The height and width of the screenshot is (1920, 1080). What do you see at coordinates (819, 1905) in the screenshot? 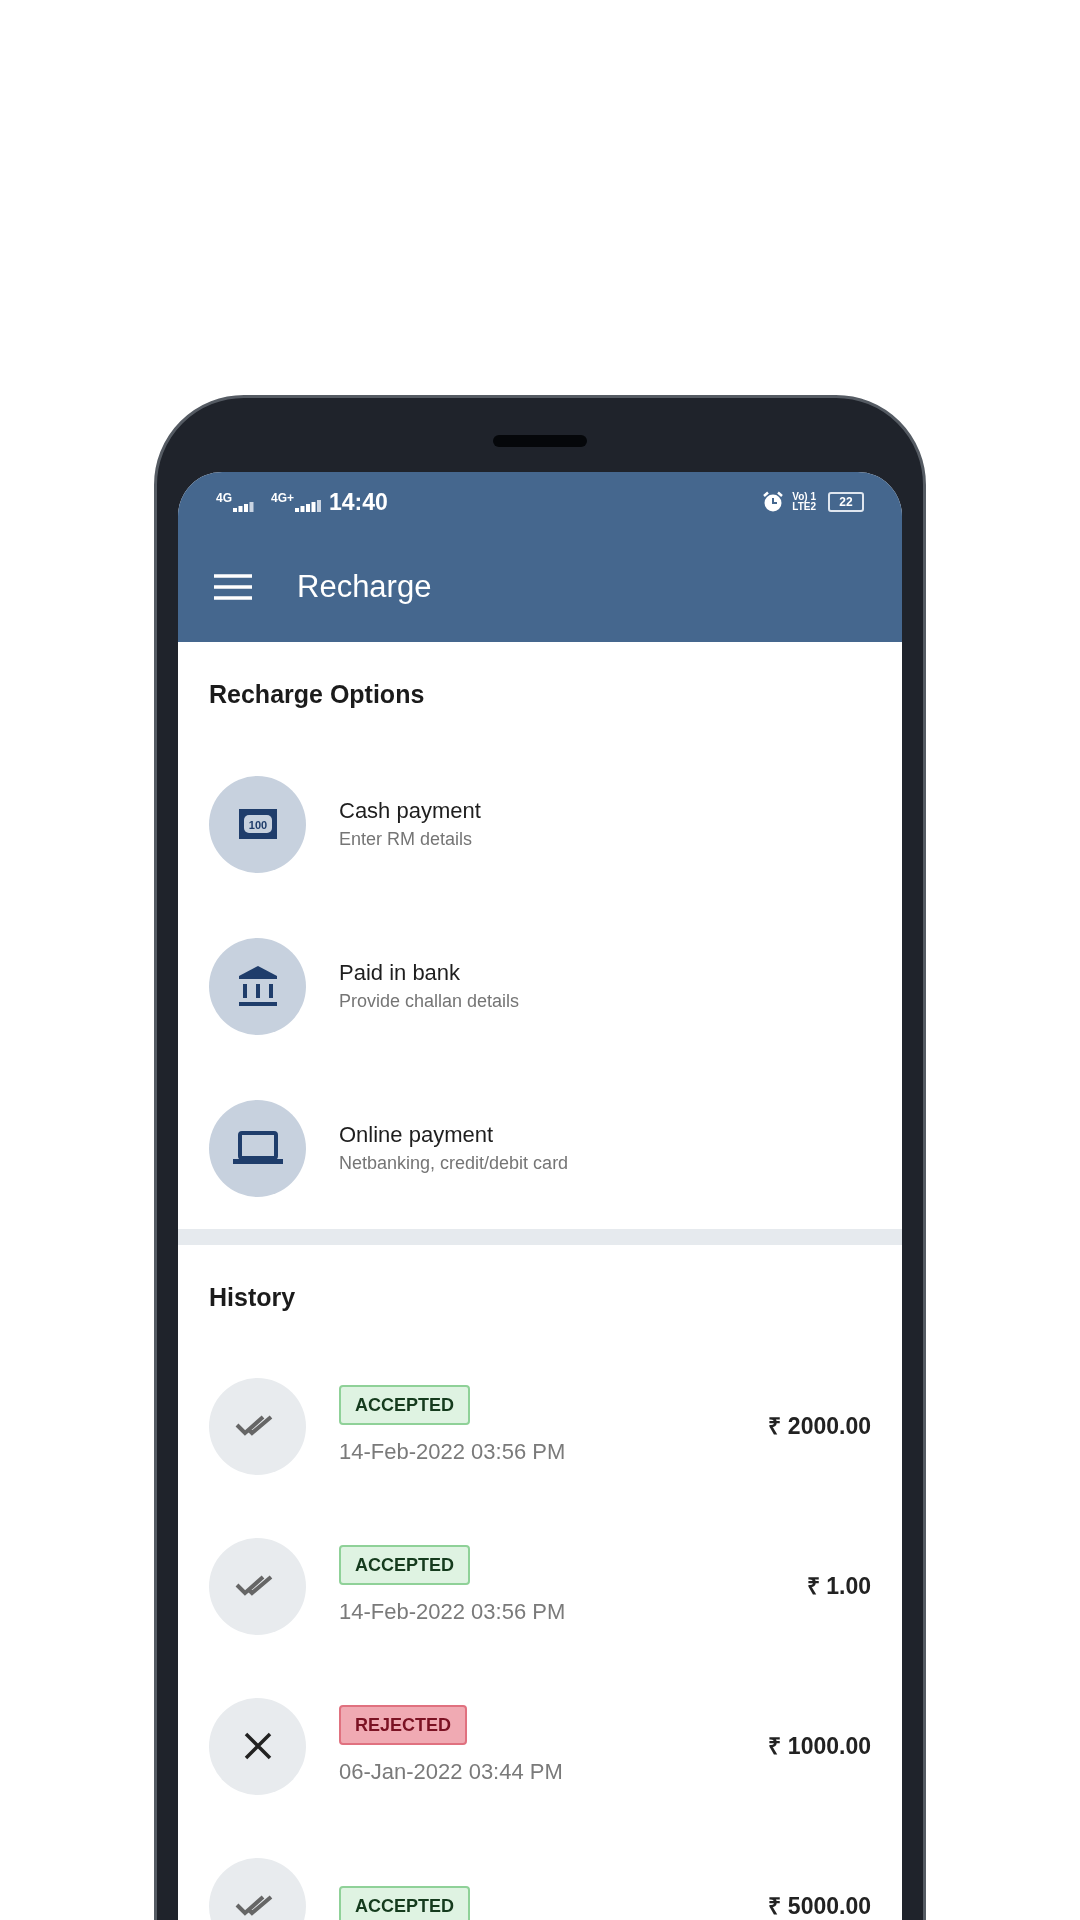
I see `amount: ₹ 5000.00` at bounding box center [819, 1905].